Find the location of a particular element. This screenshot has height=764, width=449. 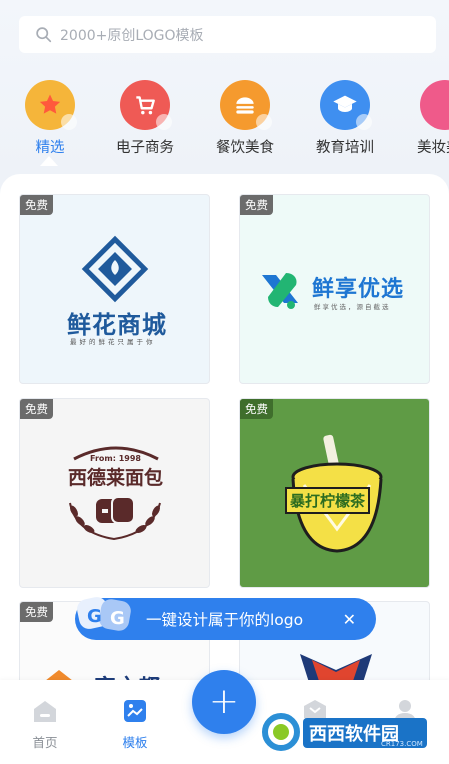

category-label: 餐饮美食 is located at coordinates (245, 148).